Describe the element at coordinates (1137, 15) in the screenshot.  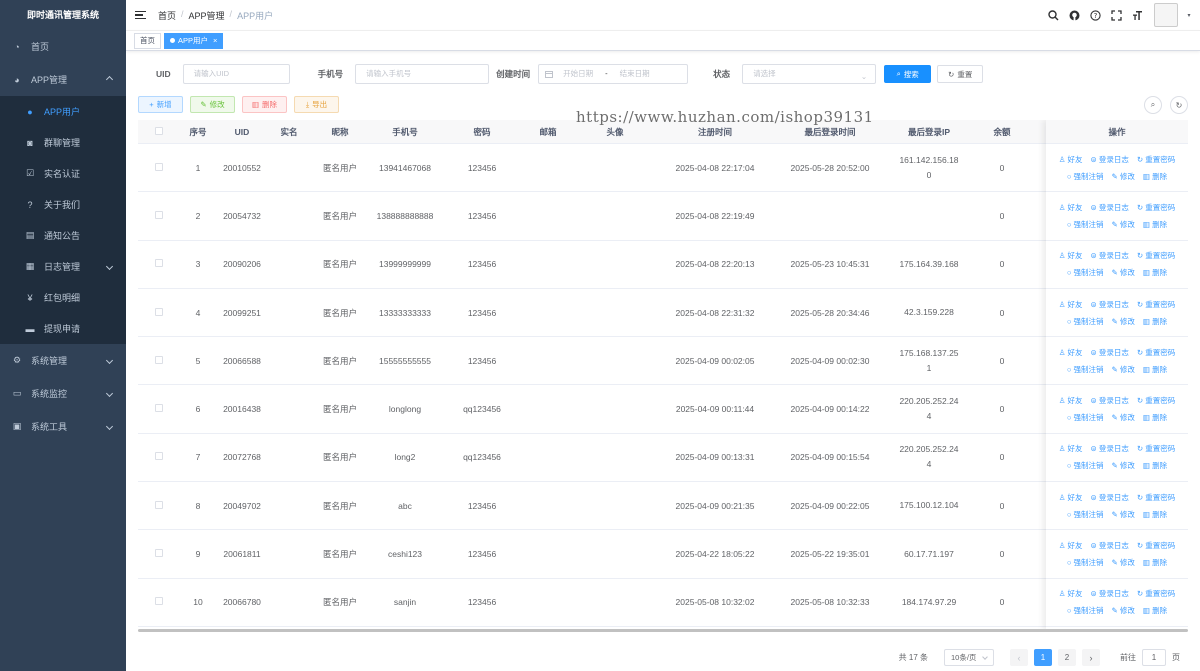
I see `font-size-icon` at that location.